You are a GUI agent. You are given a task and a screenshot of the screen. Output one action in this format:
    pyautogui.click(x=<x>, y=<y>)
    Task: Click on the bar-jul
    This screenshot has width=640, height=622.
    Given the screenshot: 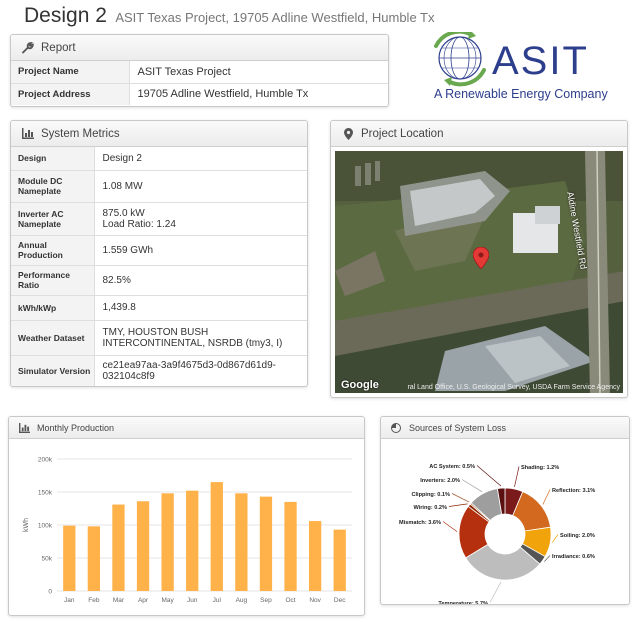 What is the action you would take?
    pyautogui.click(x=216, y=536)
    